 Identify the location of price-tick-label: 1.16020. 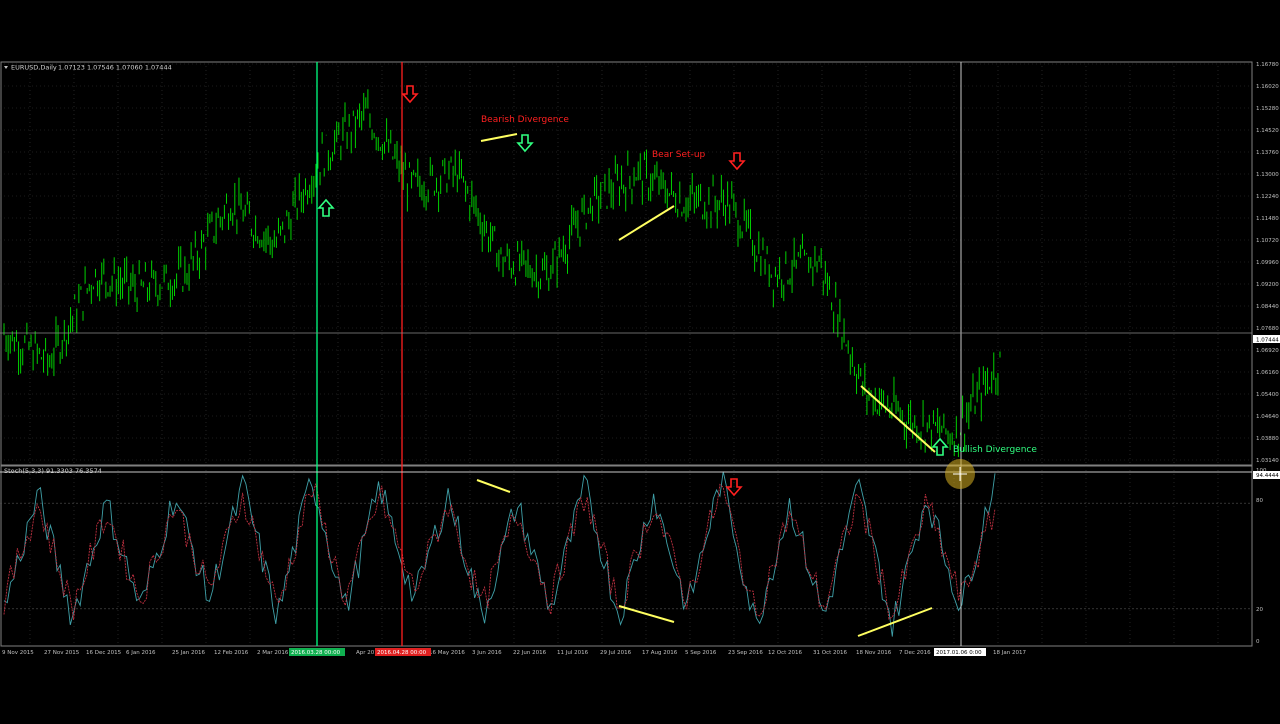
(1267, 87).